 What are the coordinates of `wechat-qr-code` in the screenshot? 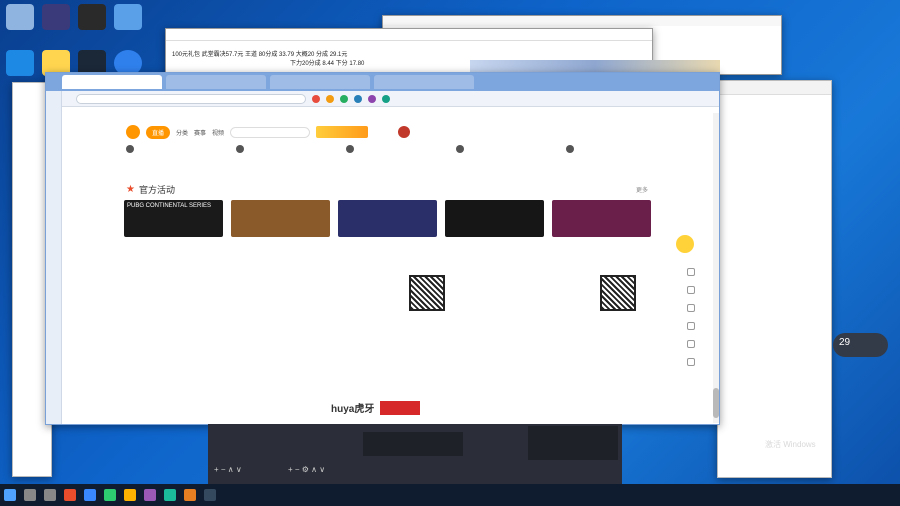 It's located at (618, 293).